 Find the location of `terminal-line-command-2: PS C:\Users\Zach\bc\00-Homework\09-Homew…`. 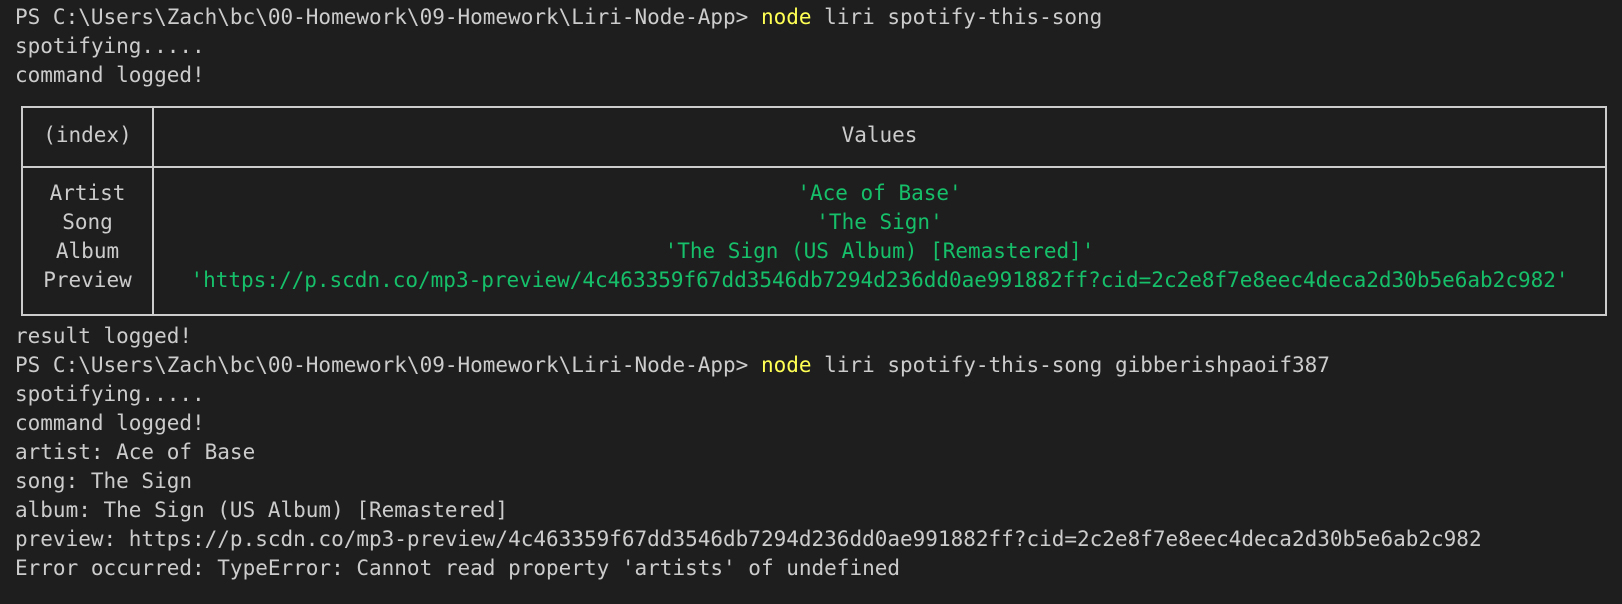

terminal-line-command-2: PS C:\Users\Zach\bc\00-Homework\09-Homew… is located at coordinates (672, 365).